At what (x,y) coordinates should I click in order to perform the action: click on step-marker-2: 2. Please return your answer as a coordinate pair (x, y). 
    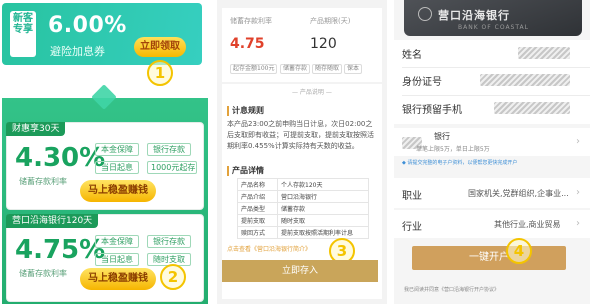
    Looking at the image, I should click on (173, 277).